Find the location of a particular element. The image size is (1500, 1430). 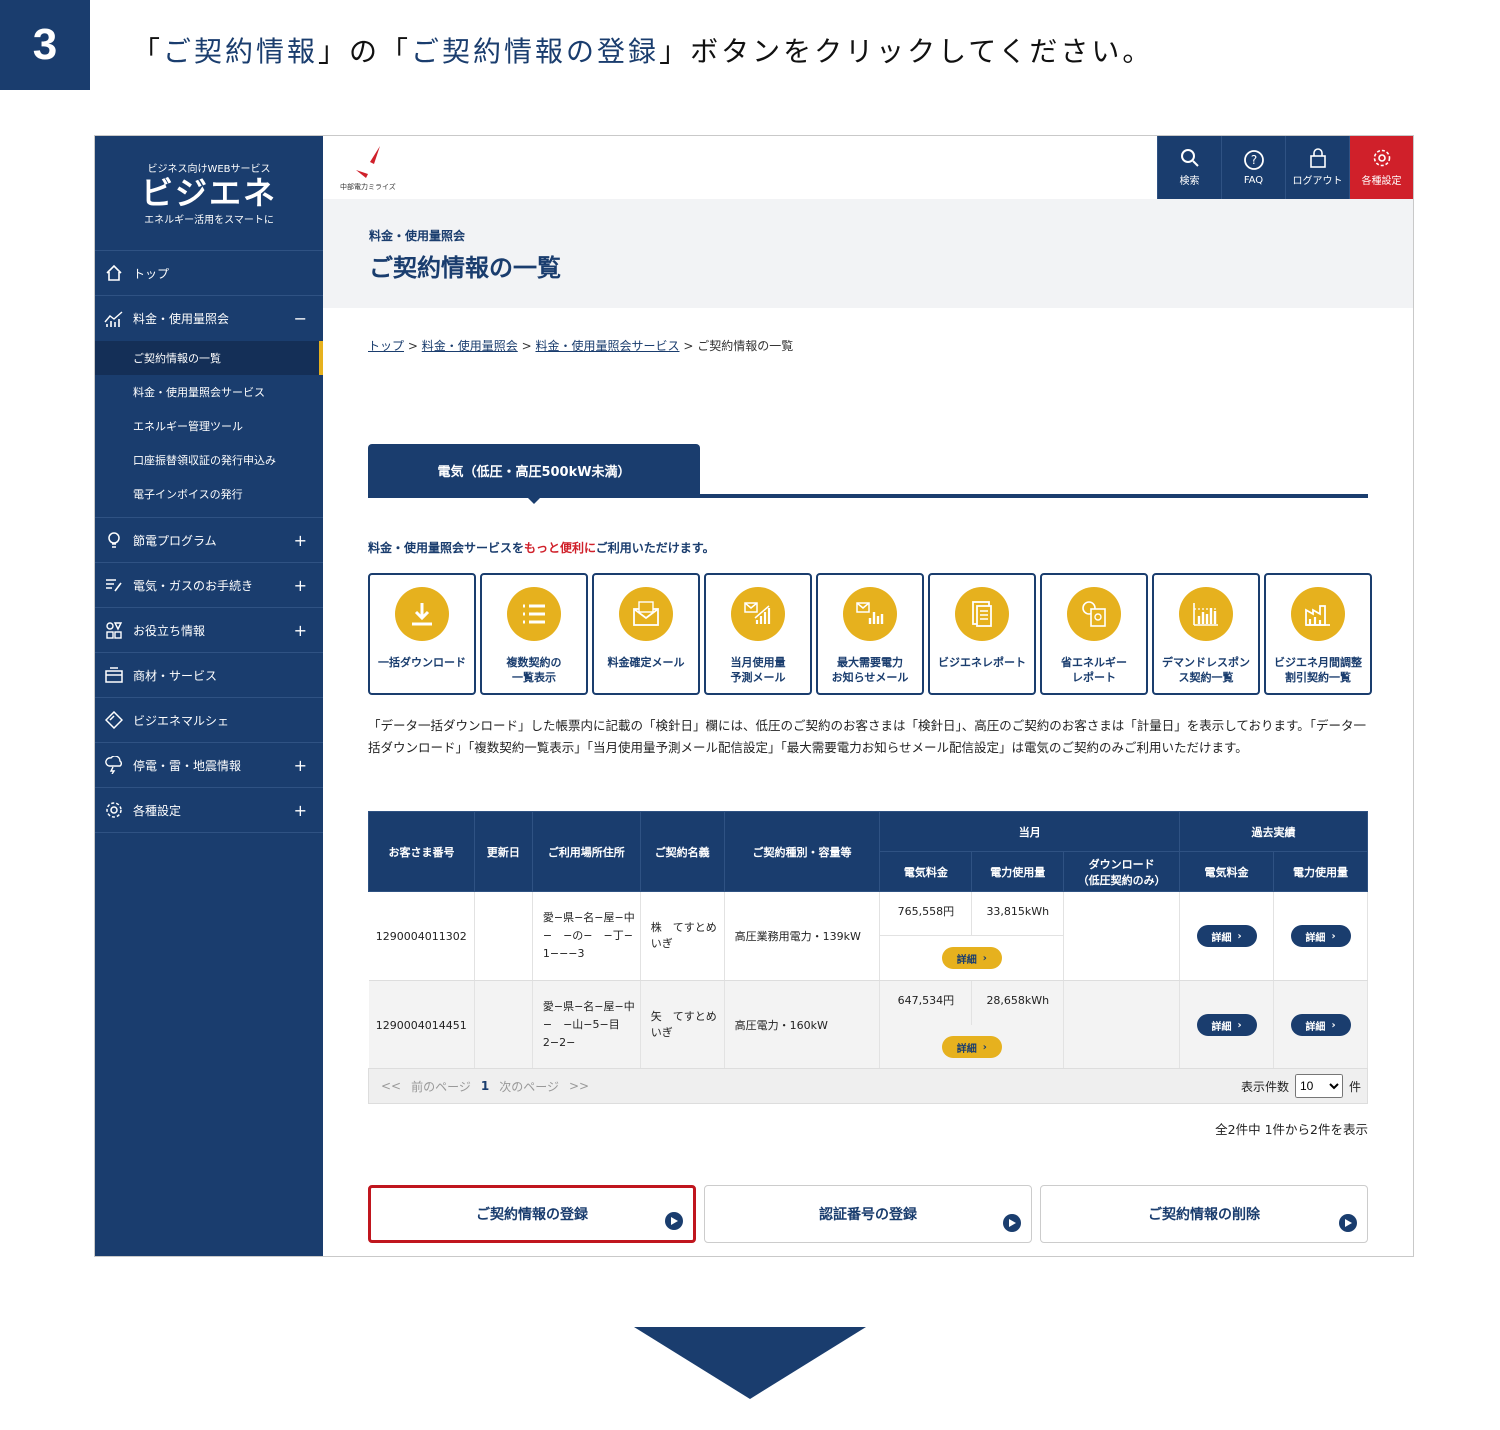

feature-eco-report: 省エネルギー レポート is located at coordinates (1094, 634).